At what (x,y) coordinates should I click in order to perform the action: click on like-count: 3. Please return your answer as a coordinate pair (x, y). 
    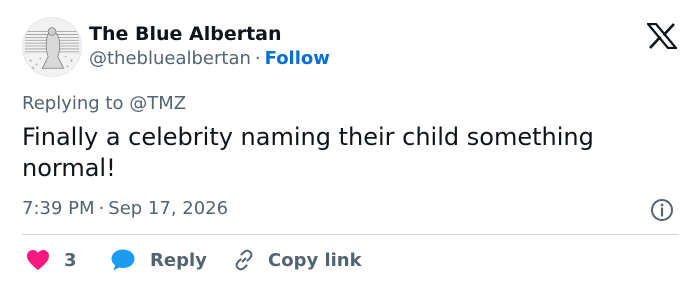
    Looking at the image, I should click on (70, 260).